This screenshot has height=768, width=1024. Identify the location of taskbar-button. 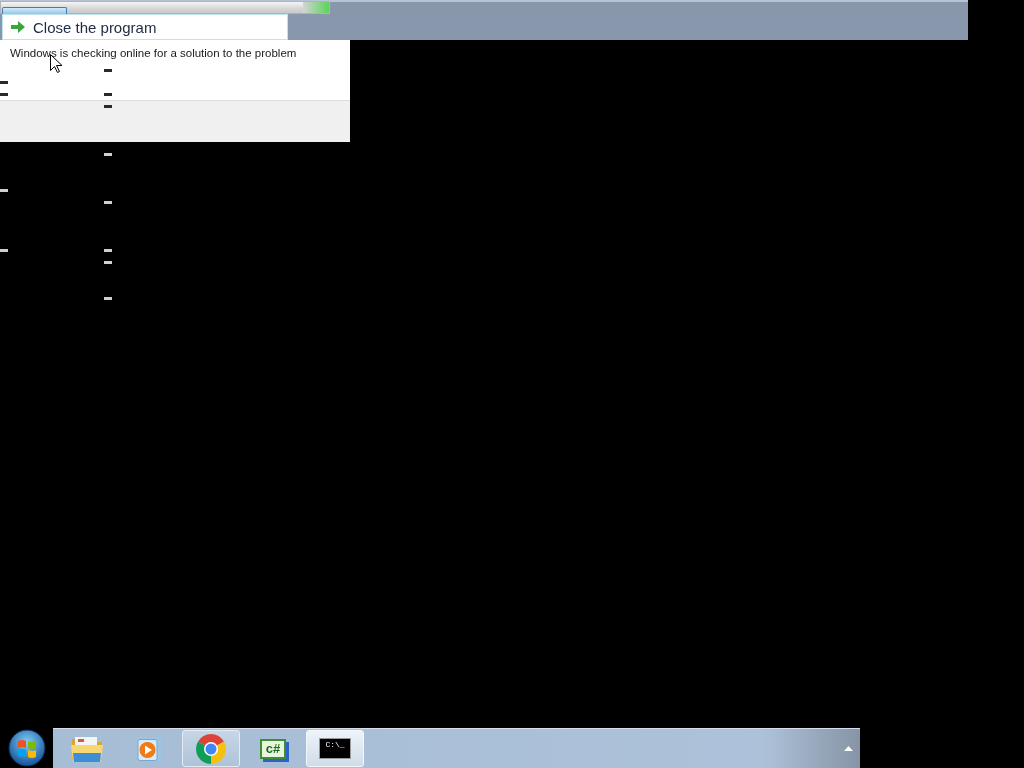
(211, 748).